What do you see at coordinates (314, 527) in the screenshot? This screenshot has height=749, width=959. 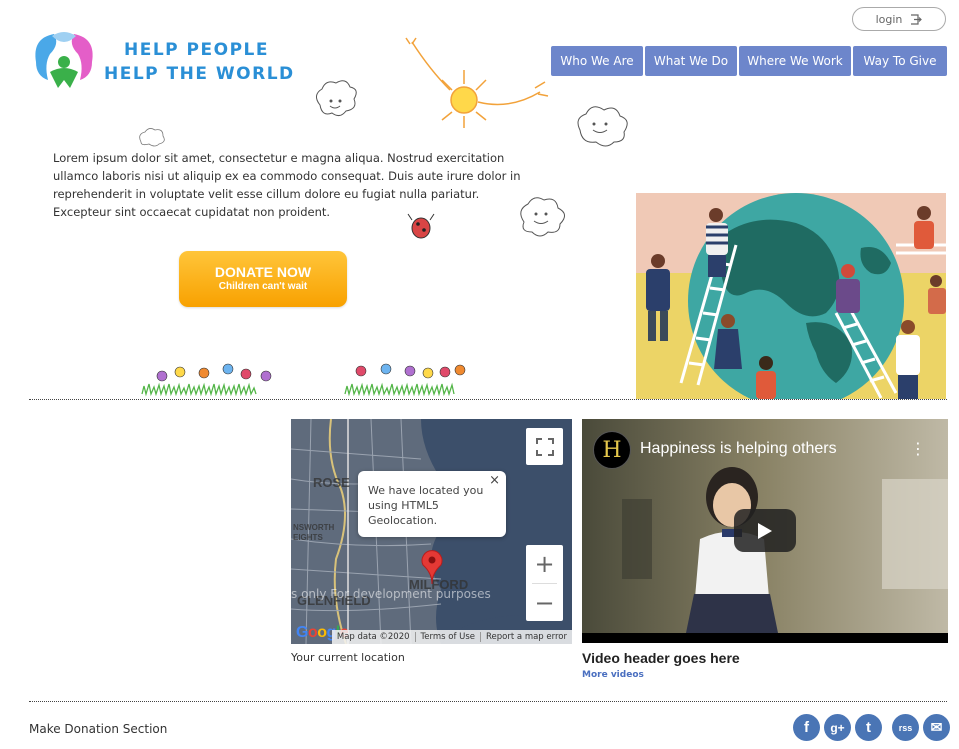 I see `map-place-label: NSWORTH` at bounding box center [314, 527].